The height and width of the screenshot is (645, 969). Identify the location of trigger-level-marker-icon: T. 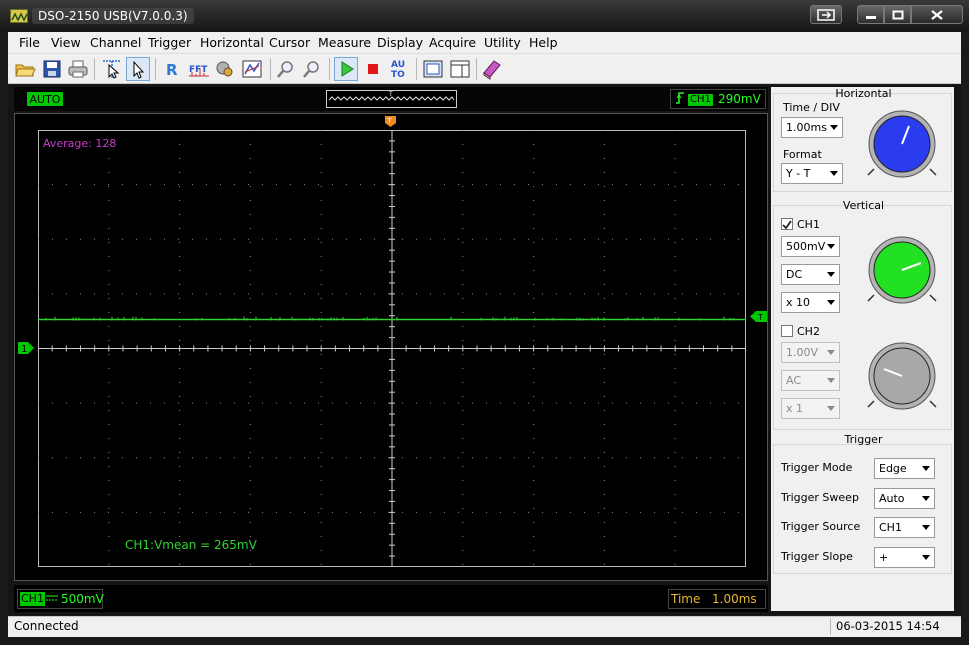
(759, 318).